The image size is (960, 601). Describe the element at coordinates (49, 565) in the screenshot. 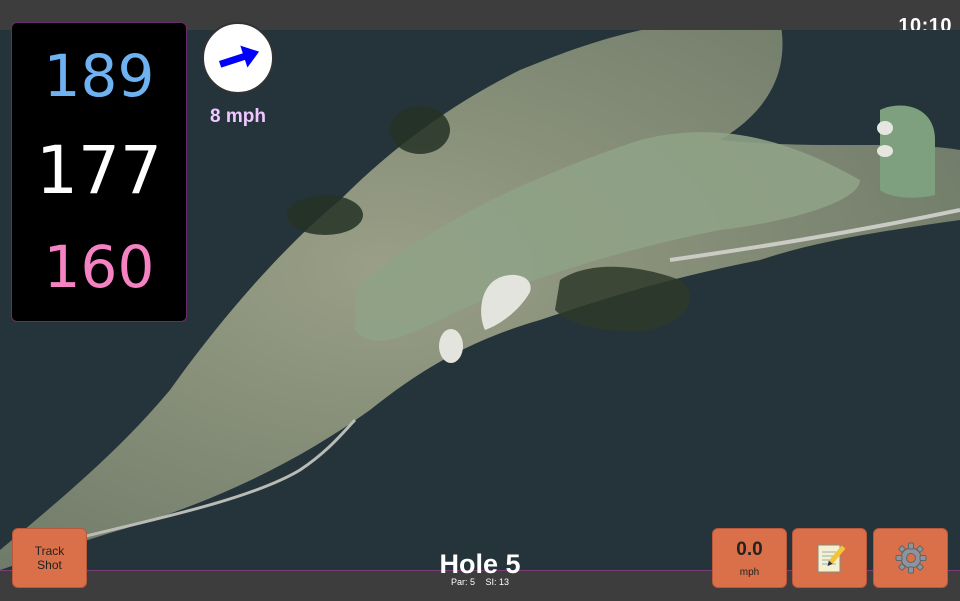

I see `track-shot-line-2: Shot` at that location.